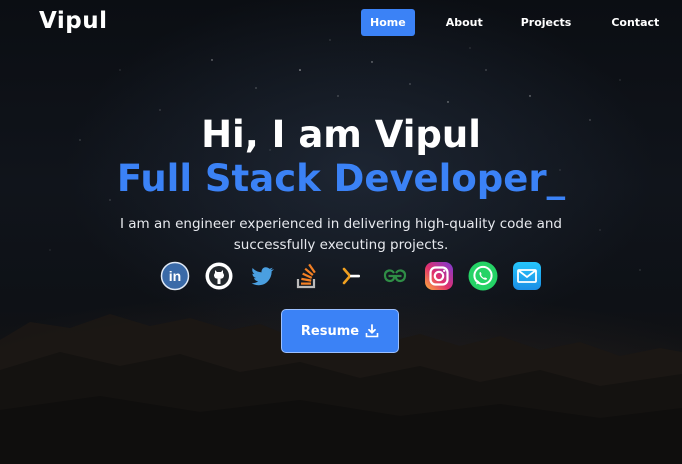  I want to click on linkedin-icon: in, so click(175, 276).